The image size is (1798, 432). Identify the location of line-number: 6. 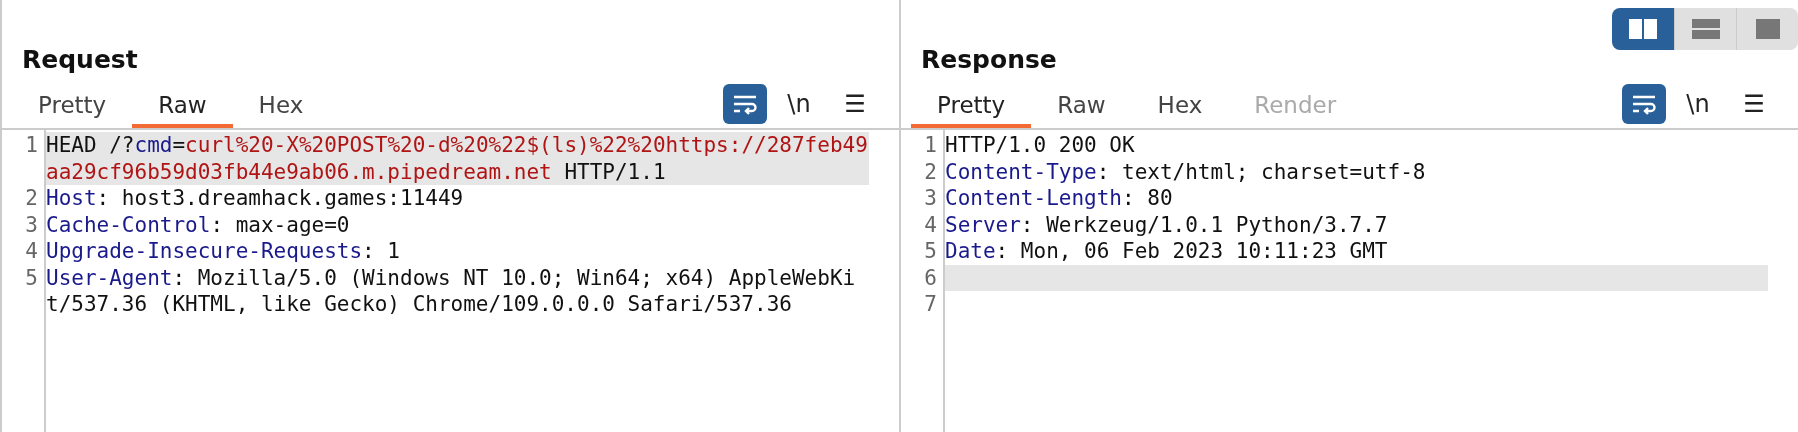
(930, 277).